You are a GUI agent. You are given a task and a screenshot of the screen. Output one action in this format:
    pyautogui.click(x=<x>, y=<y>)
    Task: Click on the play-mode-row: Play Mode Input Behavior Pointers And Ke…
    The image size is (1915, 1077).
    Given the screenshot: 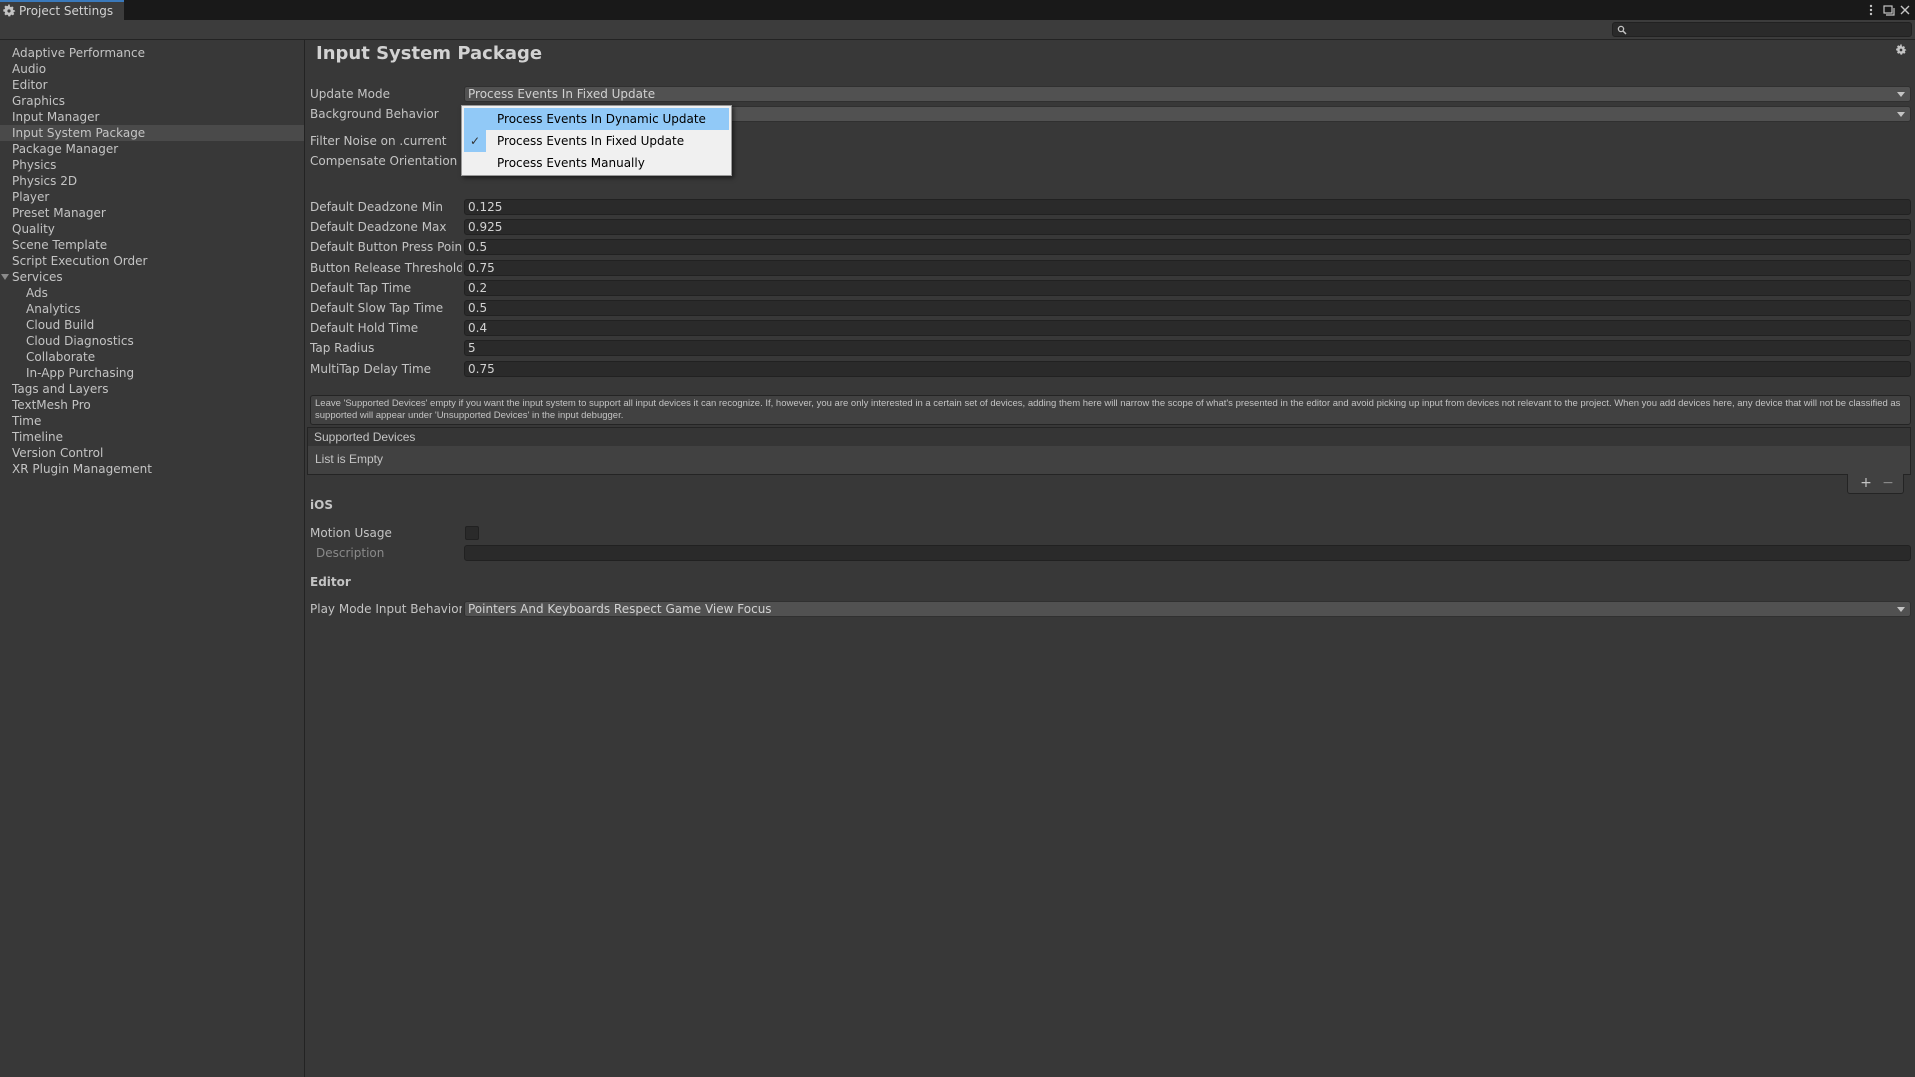 What is the action you would take?
    pyautogui.click(x=1112, y=609)
    